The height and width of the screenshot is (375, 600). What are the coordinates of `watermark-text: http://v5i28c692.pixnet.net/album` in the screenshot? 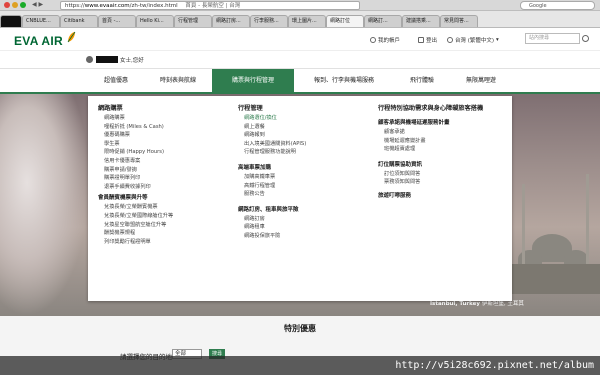 It's located at (494, 365).